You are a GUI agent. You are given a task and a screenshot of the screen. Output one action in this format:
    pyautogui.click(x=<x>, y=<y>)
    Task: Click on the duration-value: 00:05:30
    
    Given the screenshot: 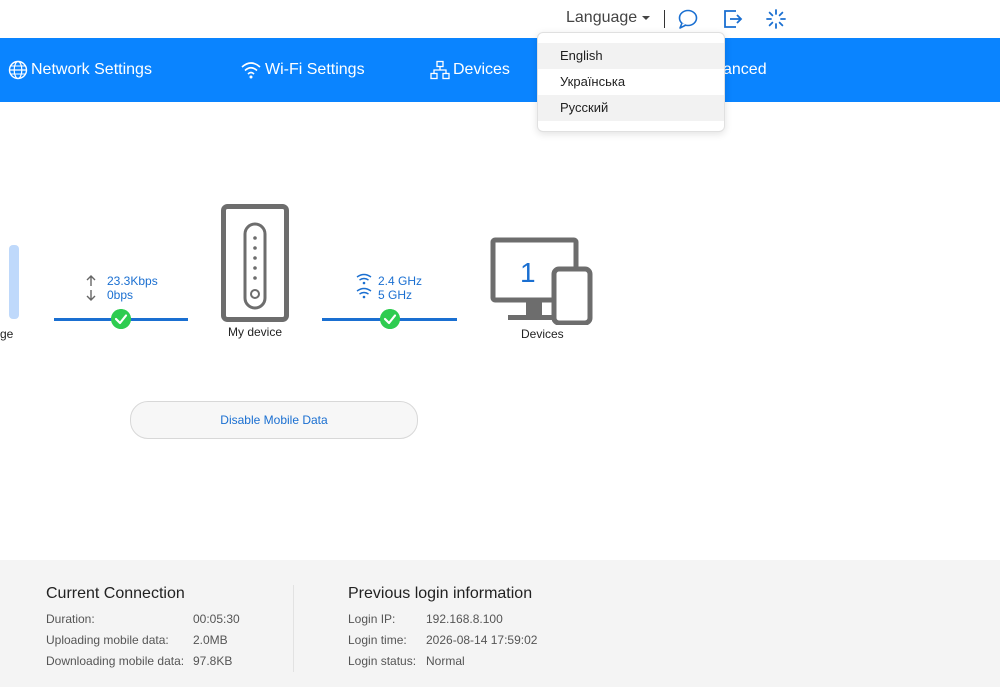 What is the action you would take?
    pyautogui.click(x=216, y=619)
    